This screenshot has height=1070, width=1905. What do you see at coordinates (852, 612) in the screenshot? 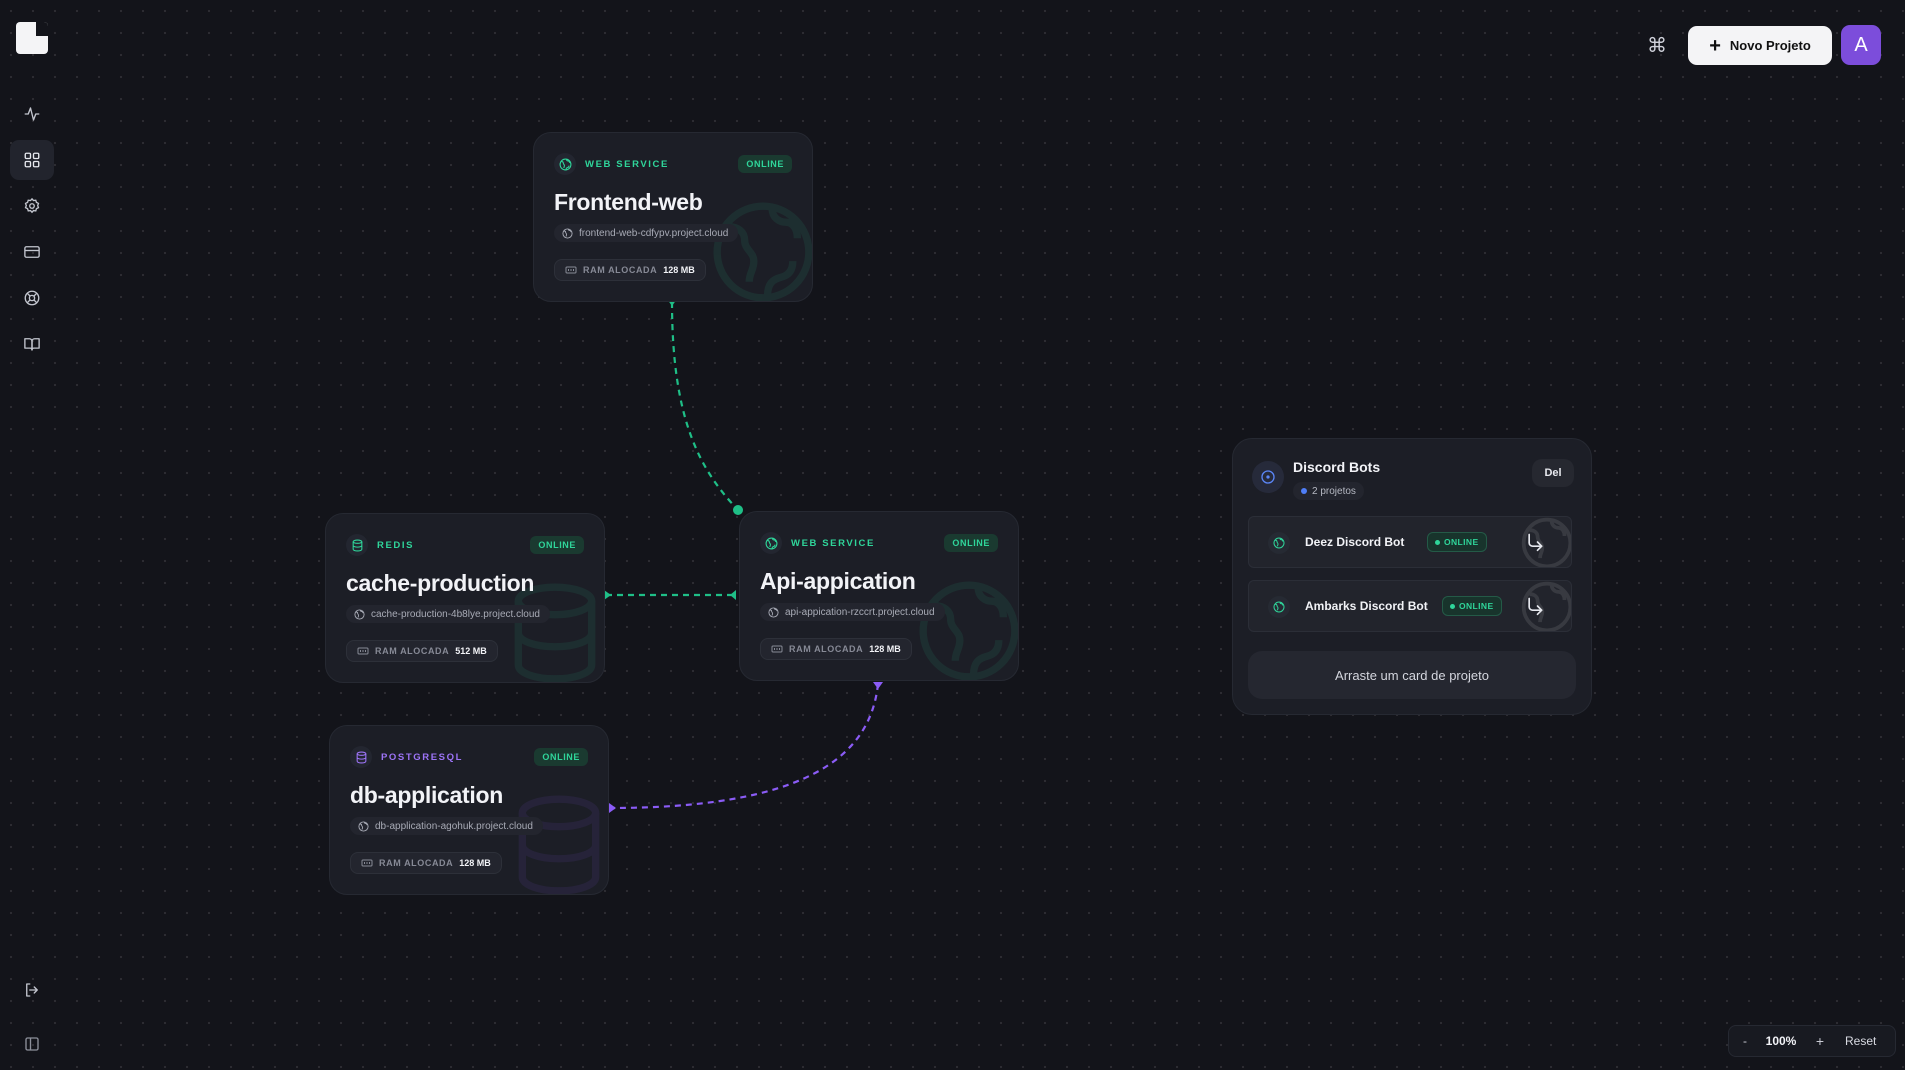
I see `project-url: api-appication-rzccrt.project.cloud` at bounding box center [852, 612].